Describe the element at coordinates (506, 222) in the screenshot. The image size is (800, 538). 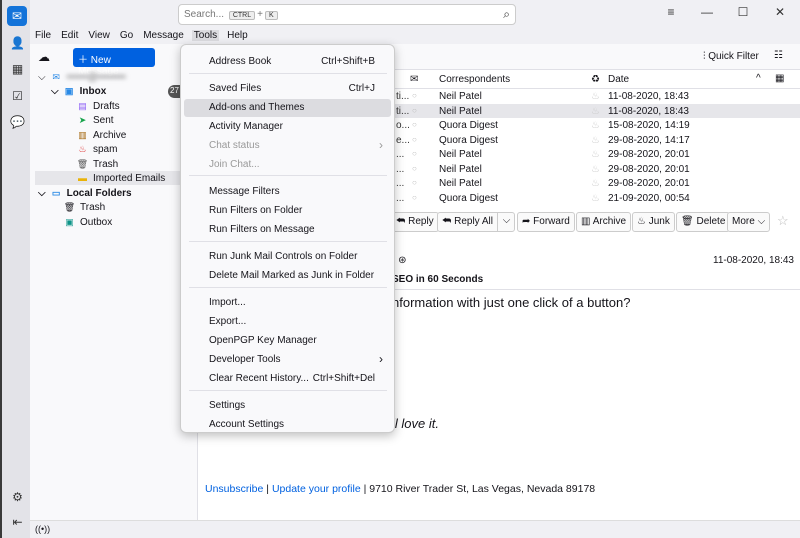
I see `reply-all-dropdown-icon: ⌵` at that location.